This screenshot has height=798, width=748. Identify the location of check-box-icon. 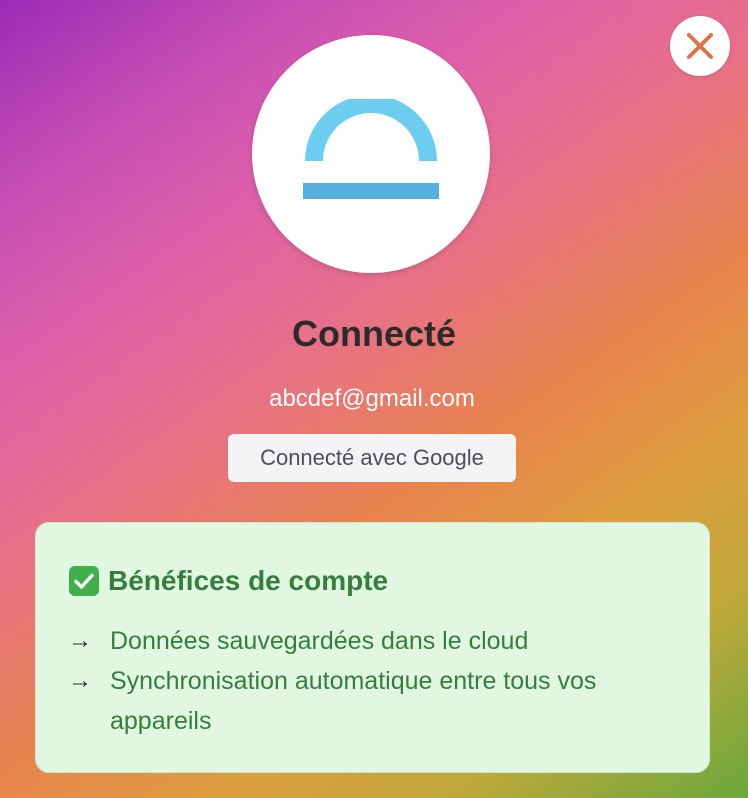
(84, 581).